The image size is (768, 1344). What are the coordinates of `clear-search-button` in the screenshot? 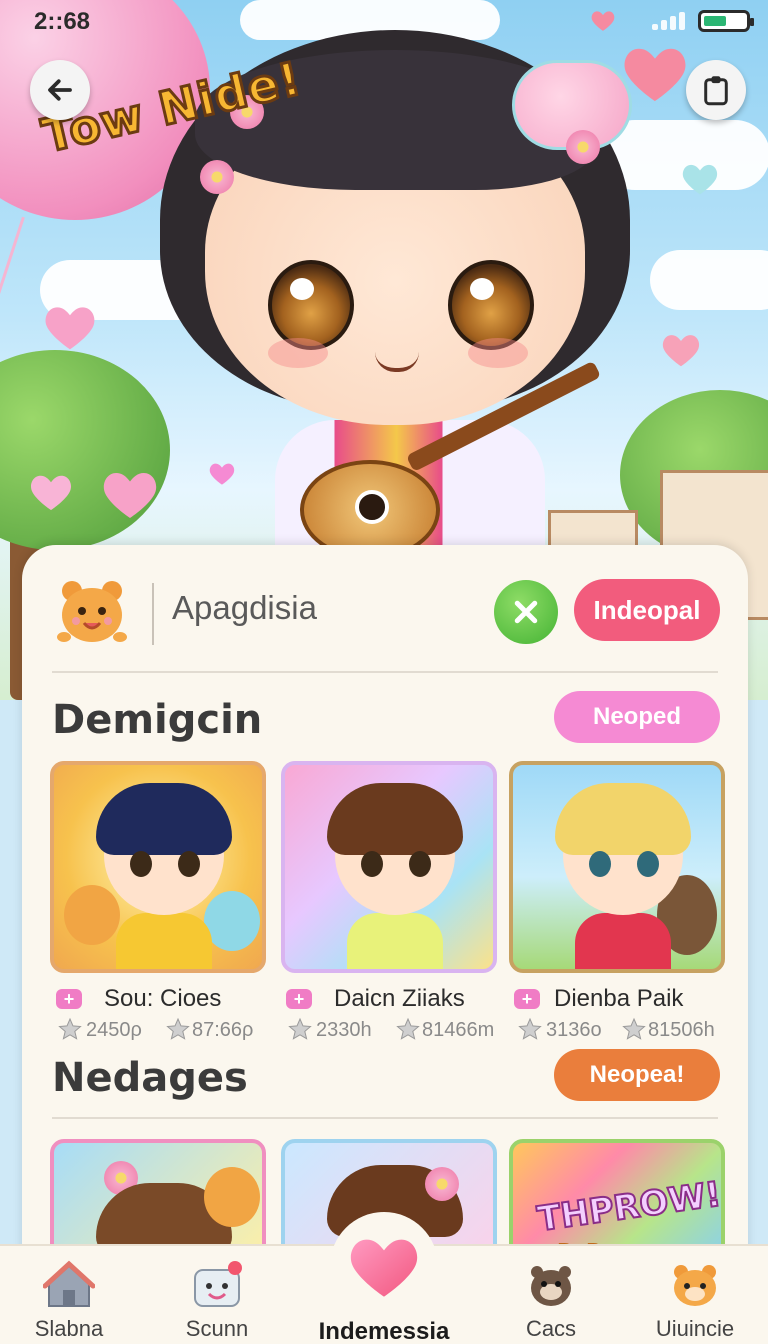 It's located at (526, 612).